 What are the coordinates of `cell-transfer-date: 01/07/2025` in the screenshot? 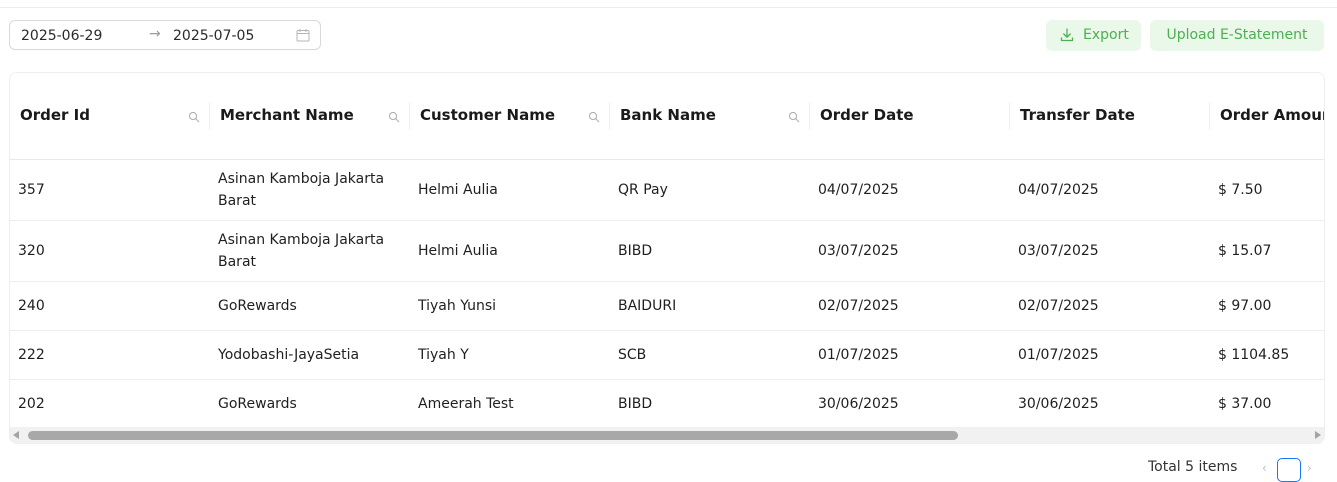 It's located at (1058, 355).